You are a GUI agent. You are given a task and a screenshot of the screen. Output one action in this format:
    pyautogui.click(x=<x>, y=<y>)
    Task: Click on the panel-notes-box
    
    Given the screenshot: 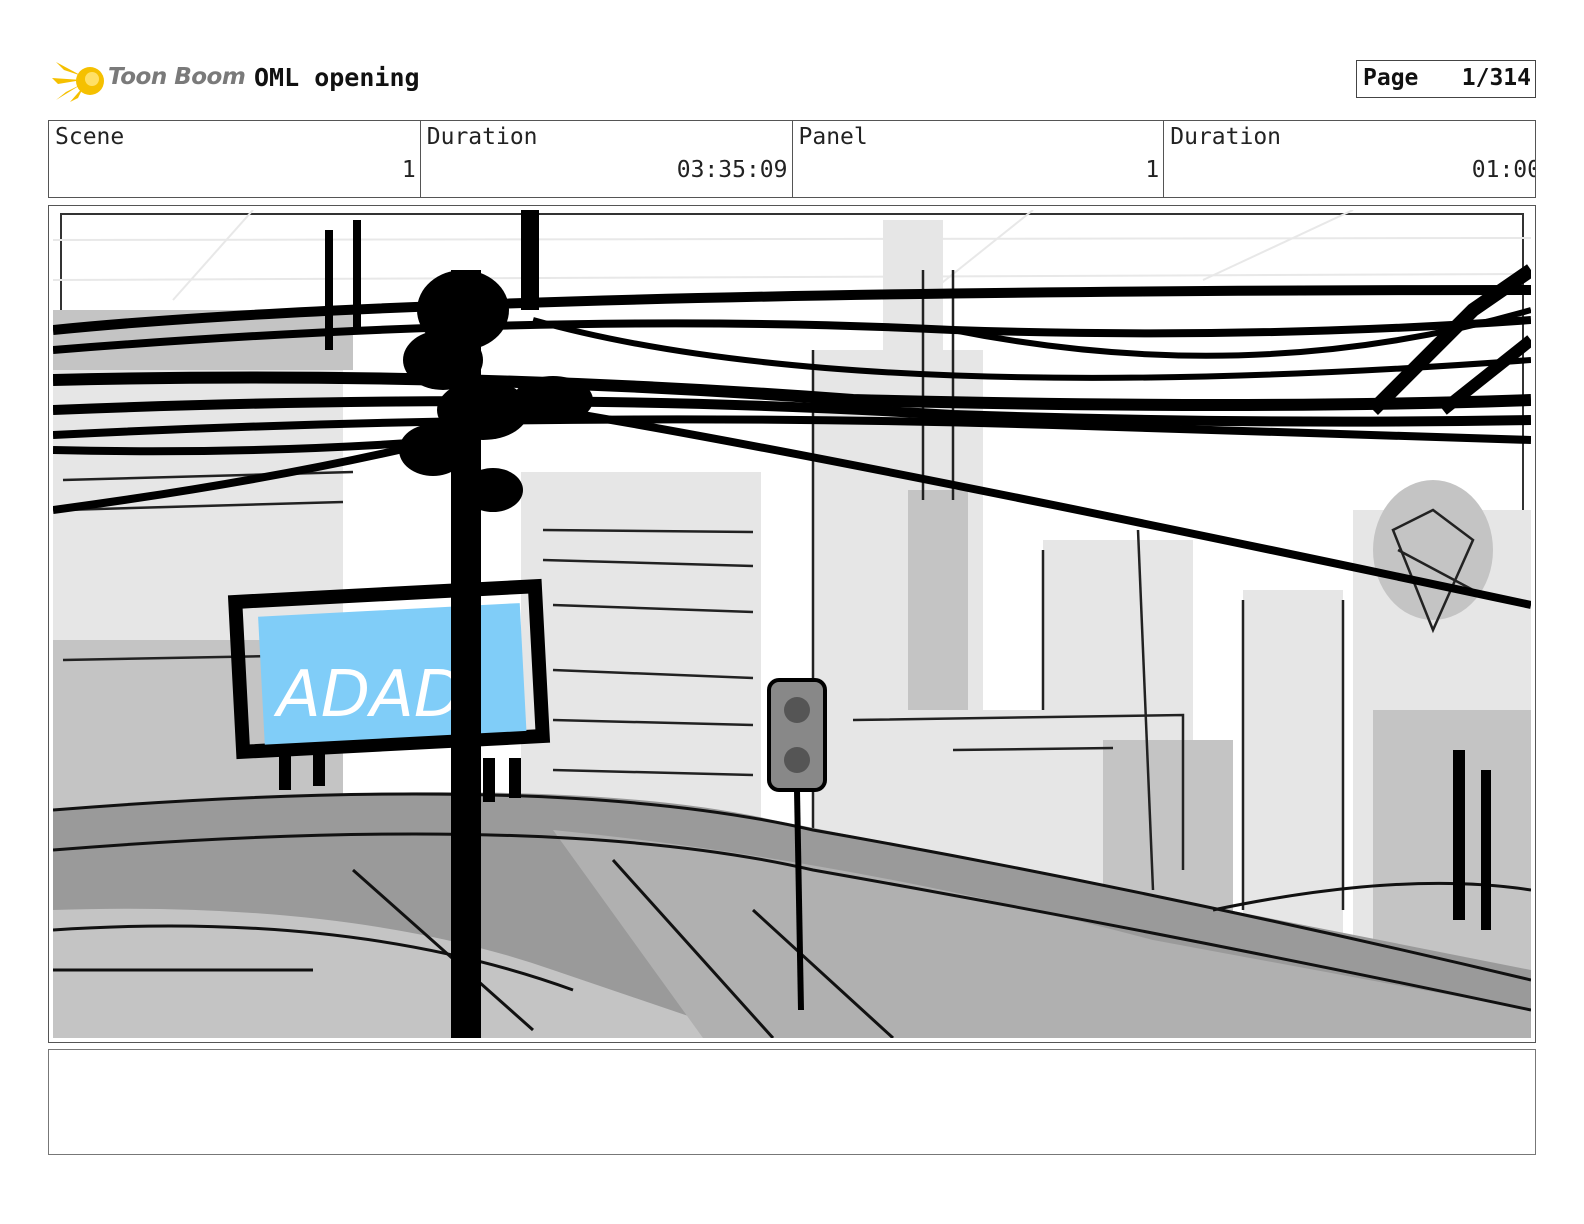 What is the action you would take?
    pyautogui.click(x=792, y=1102)
    